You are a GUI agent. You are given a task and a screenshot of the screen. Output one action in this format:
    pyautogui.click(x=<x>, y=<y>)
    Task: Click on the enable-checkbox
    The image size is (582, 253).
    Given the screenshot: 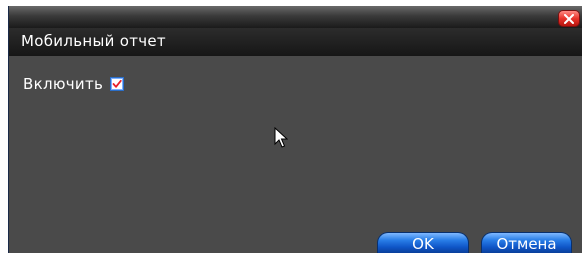 What is the action you would take?
    pyautogui.click(x=117, y=84)
    